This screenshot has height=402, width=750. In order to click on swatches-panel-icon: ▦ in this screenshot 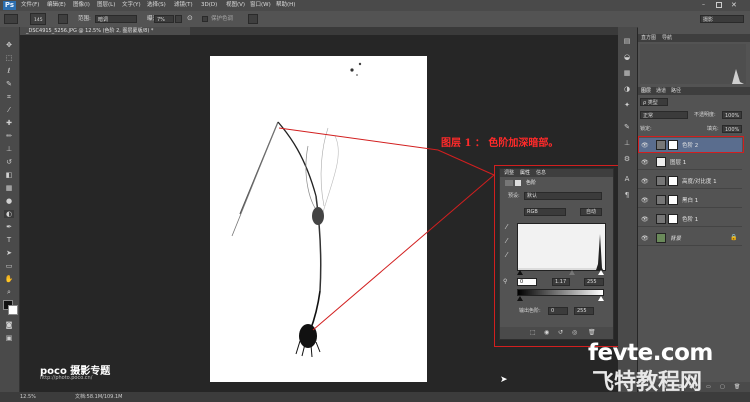, I will do `click(627, 73)`.